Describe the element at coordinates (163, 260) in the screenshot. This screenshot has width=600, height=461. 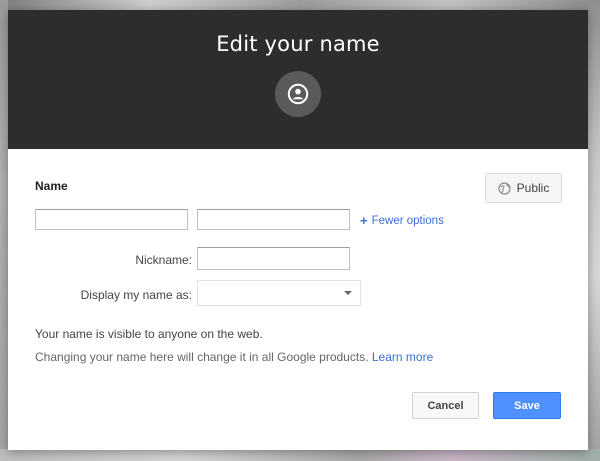
I see `nickname-label: Nickname:` at that location.